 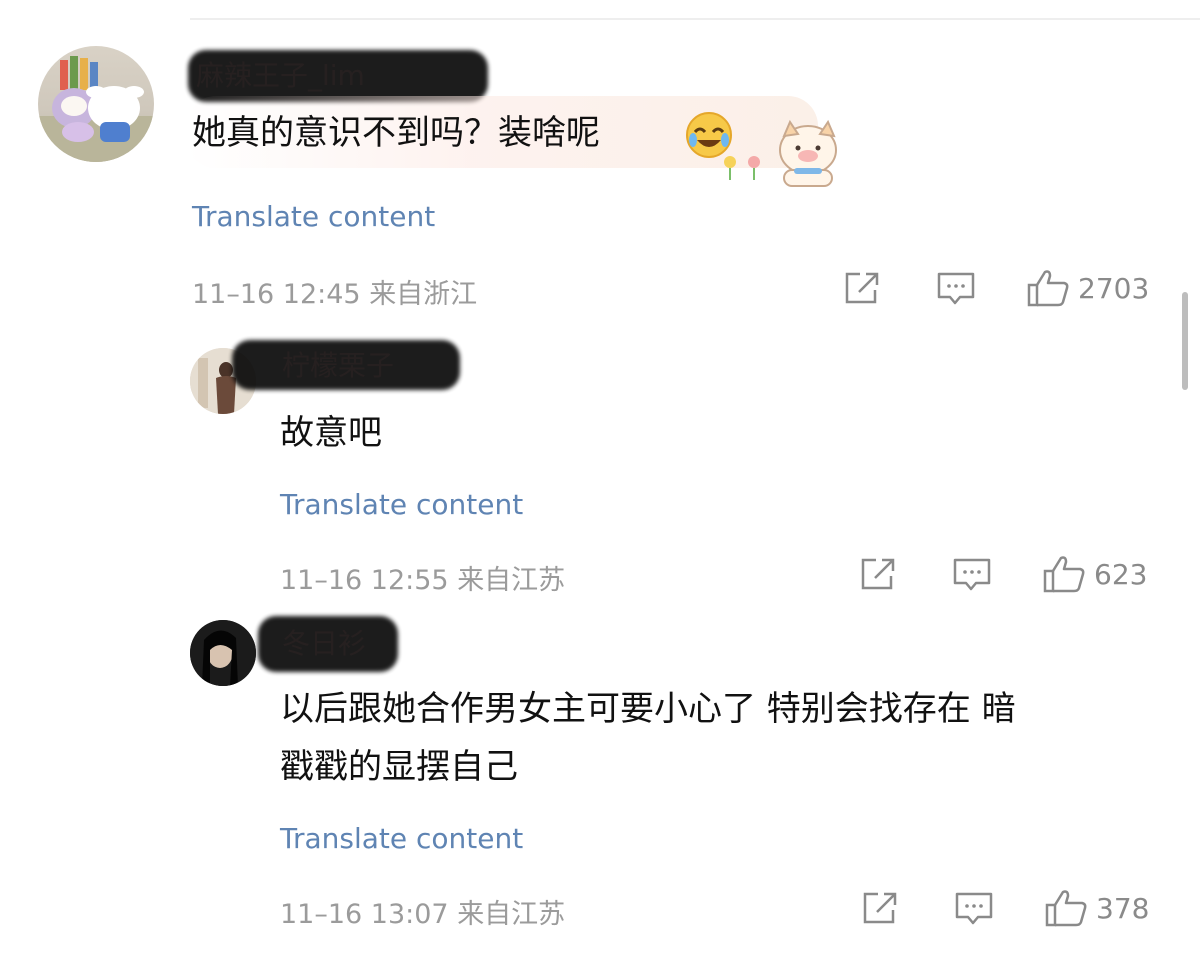 What do you see at coordinates (648, 709) in the screenshot?
I see `comment-text-line-1: 以后跟她合作男女主可要小心了 特别会找存在 暗` at bounding box center [648, 709].